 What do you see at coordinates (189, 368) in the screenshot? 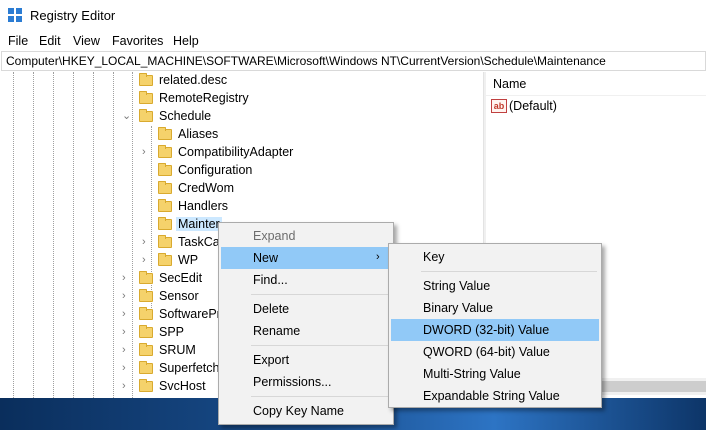
I see `tree-node-label: Superfetch` at bounding box center [189, 368].